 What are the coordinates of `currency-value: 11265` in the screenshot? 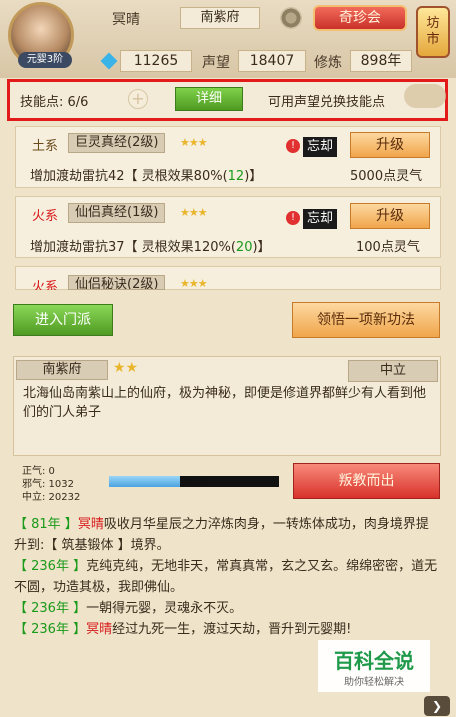 It's located at (156, 61).